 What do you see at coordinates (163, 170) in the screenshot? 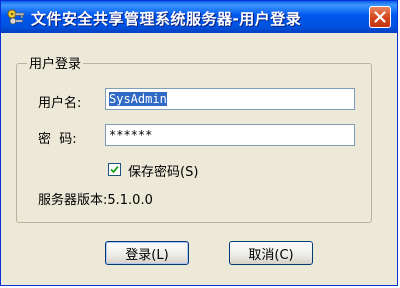
I see `remember-password-label: 保存密码(S)` at bounding box center [163, 170].